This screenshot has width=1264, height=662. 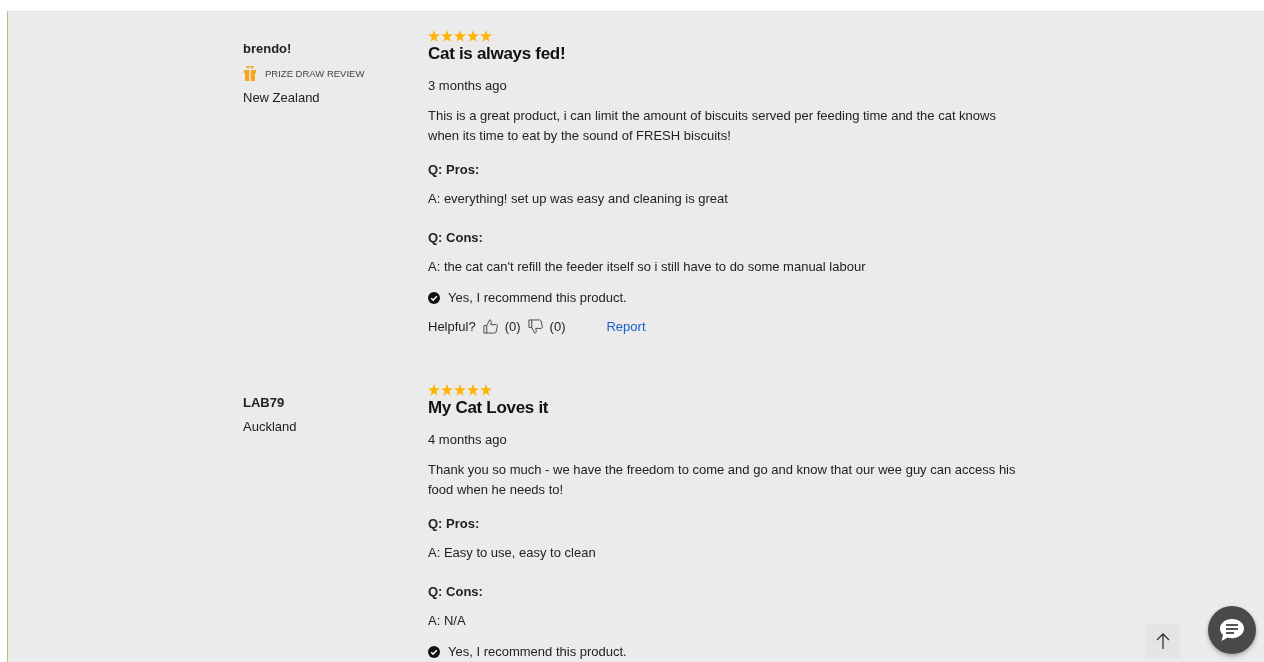 What do you see at coordinates (497, 54) in the screenshot?
I see `review-title: Cat is always fed!` at bounding box center [497, 54].